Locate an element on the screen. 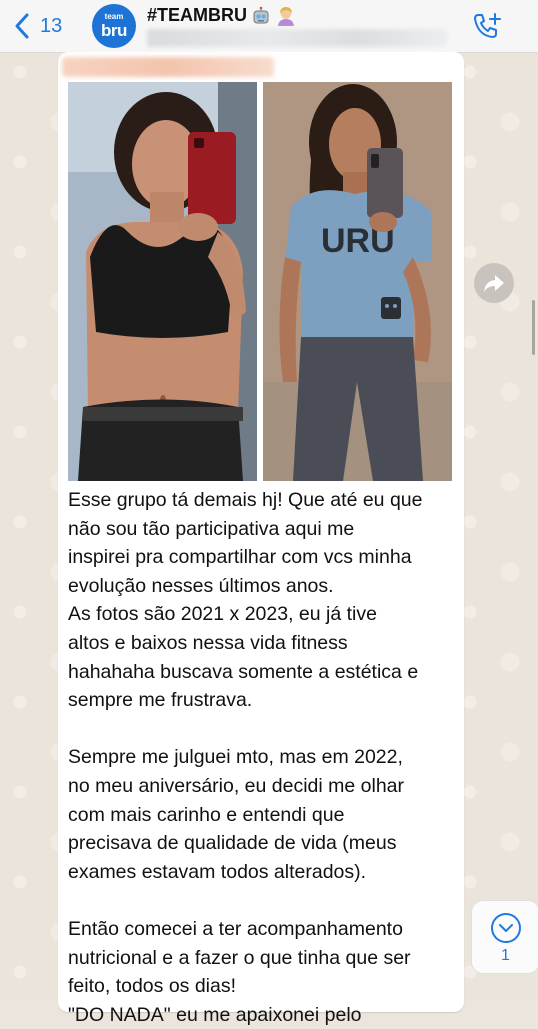 This screenshot has height=1029, width=538. text-line: As fotos são 2021 x 2023, eu já tive is located at coordinates (222, 614).